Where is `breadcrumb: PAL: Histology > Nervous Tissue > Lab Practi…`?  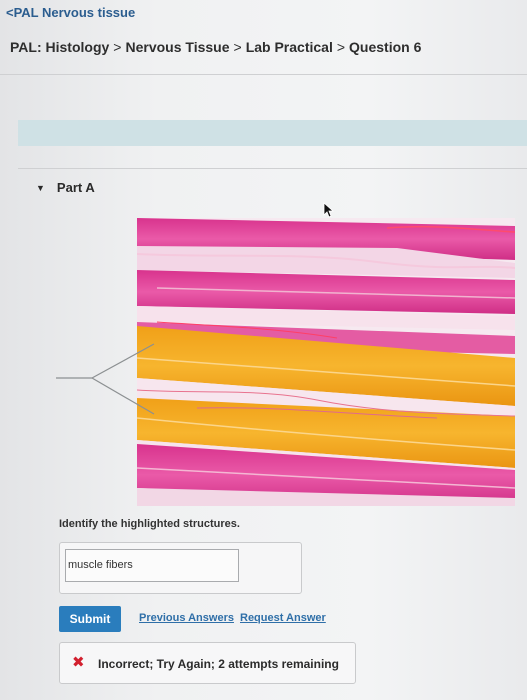
breadcrumb: PAL: Histology > Nervous Tissue > Lab Practi… is located at coordinates (215, 47).